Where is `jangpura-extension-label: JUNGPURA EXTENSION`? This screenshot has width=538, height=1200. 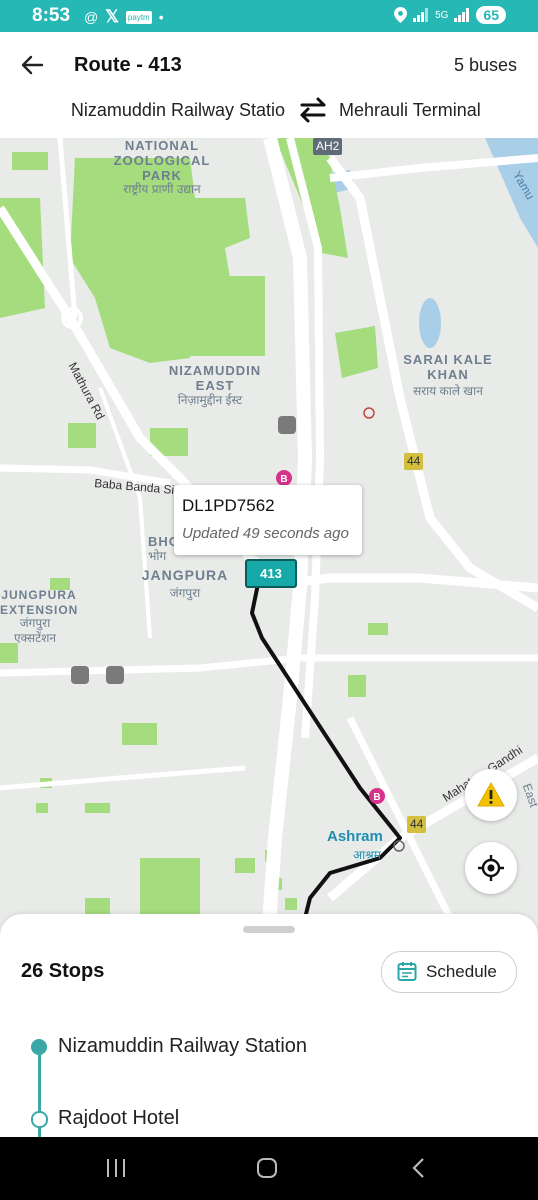 jangpura-extension-label: JUNGPURA EXTENSION is located at coordinates (39, 602).